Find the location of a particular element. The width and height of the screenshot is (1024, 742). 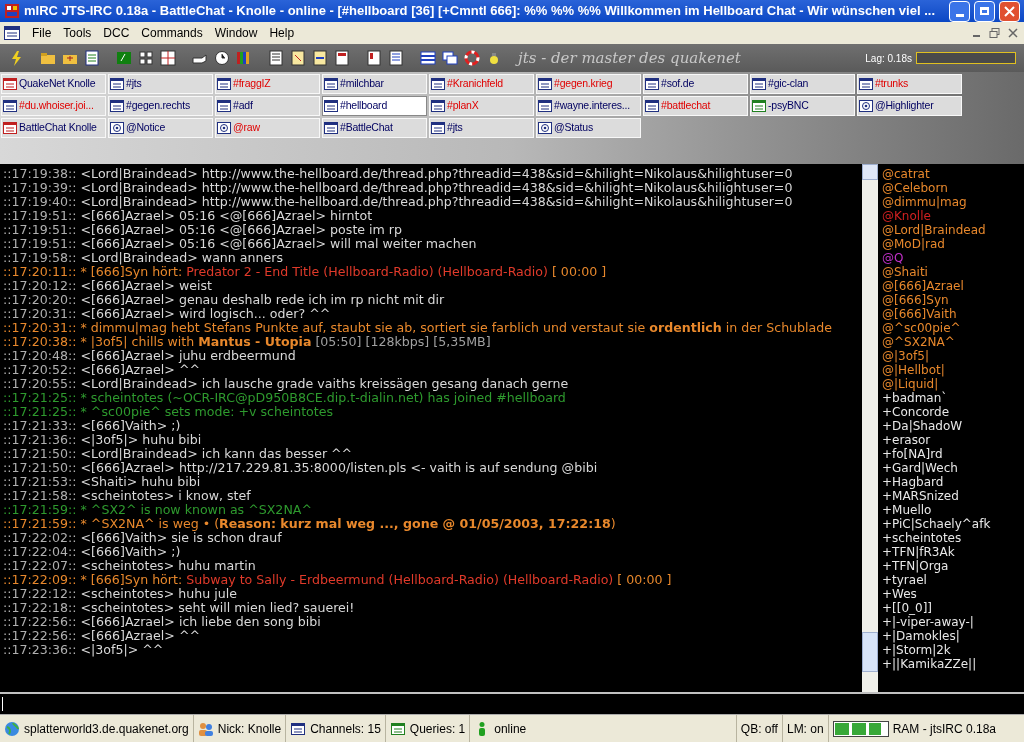

nicklist-item: +Muello is located at coordinates (953, 510).